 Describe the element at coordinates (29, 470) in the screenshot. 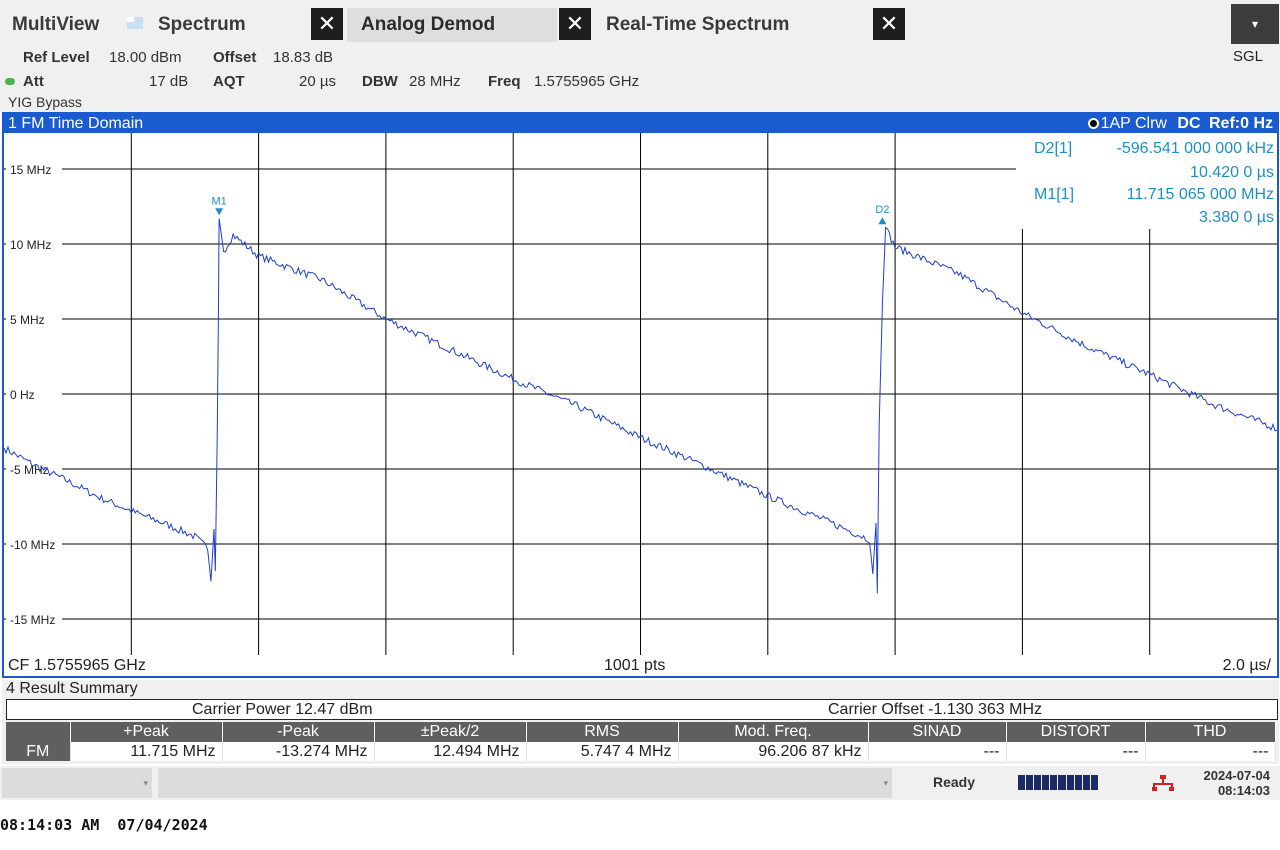

I see `y-tick-label: -5 MHz` at that location.